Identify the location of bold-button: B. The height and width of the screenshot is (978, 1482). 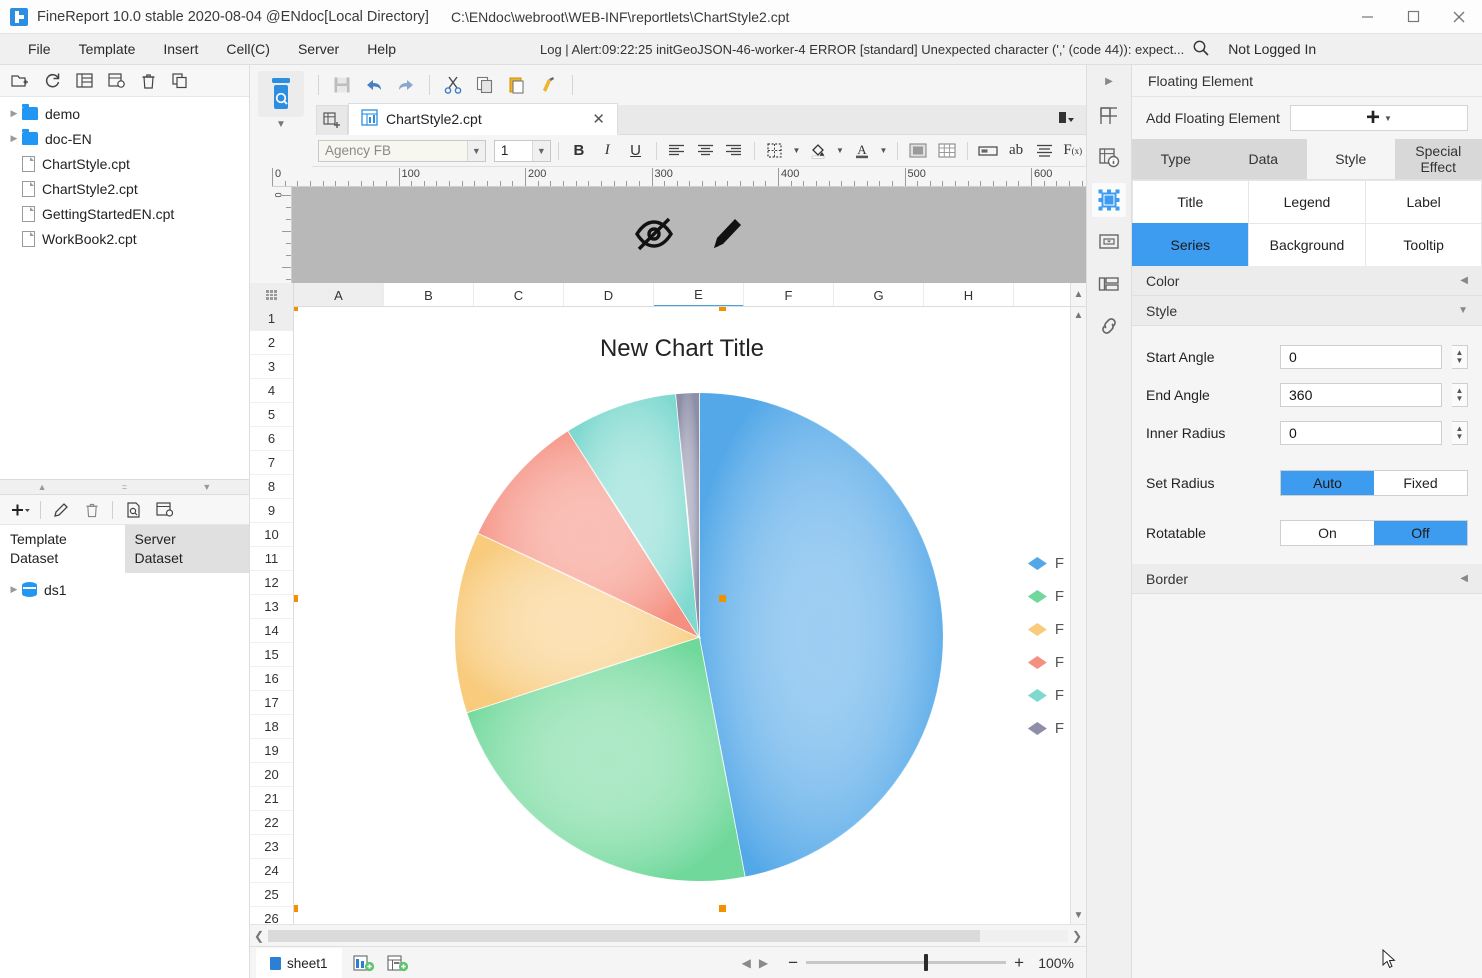
(579, 151).